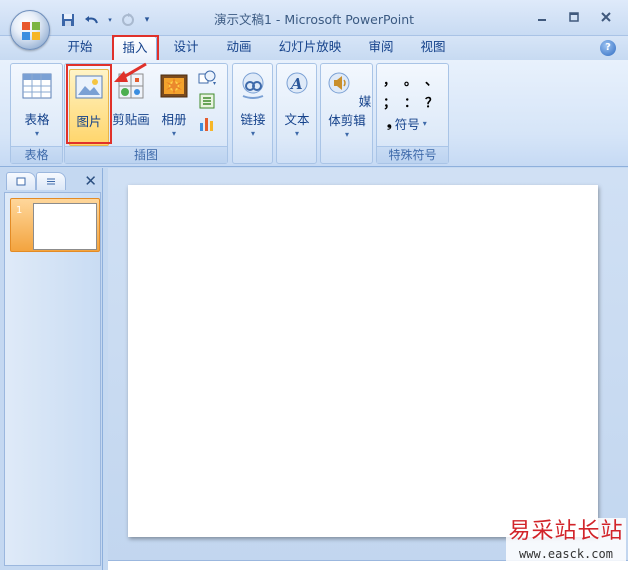  I want to click on office-logo-icon, so click(31, 31).